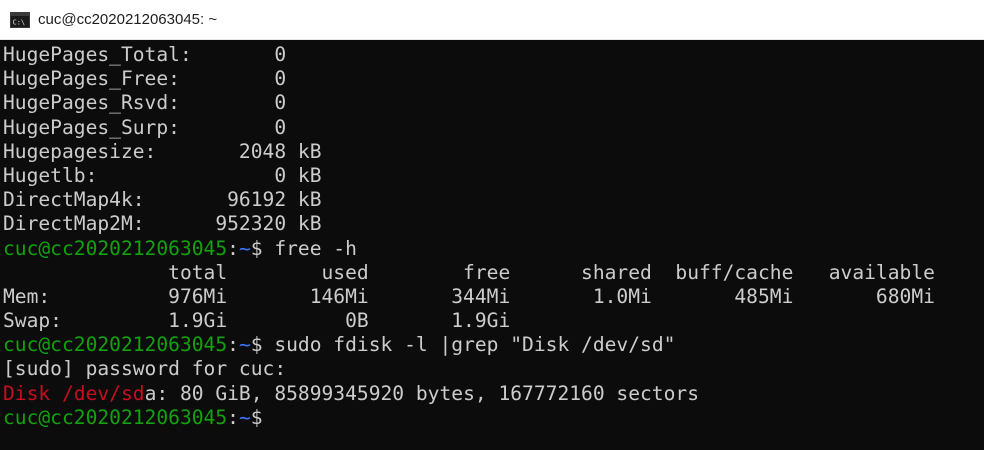 This screenshot has height=450, width=984. What do you see at coordinates (162, 175) in the screenshot?
I see `meminfo-line: Hugetlb: 0 kB` at bounding box center [162, 175].